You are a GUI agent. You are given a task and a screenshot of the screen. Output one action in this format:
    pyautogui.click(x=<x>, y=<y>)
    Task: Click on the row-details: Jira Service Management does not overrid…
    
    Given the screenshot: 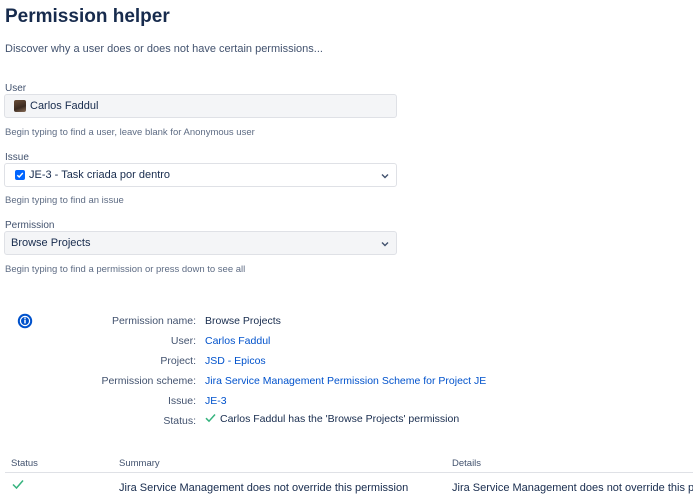 What is the action you would take?
    pyautogui.click(x=572, y=488)
    